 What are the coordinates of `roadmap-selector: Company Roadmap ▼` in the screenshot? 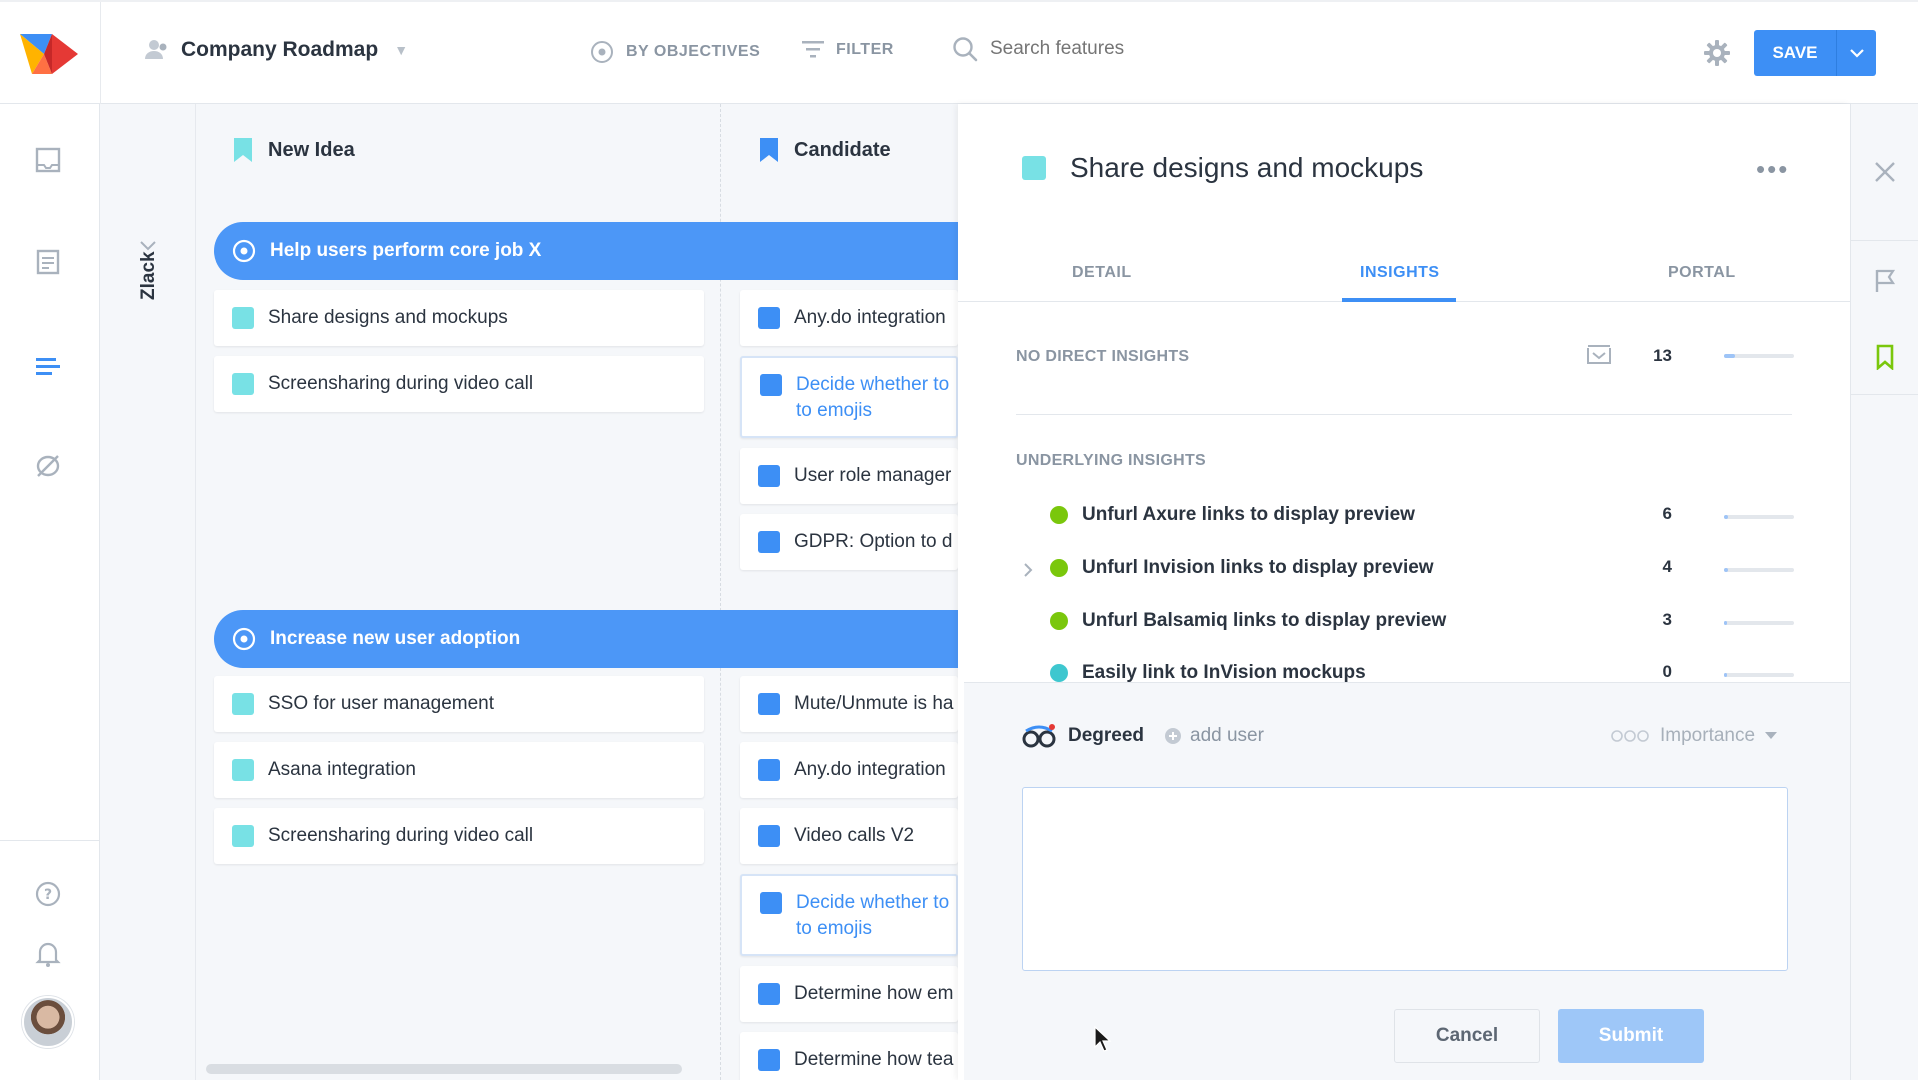 It's located at (276, 50).